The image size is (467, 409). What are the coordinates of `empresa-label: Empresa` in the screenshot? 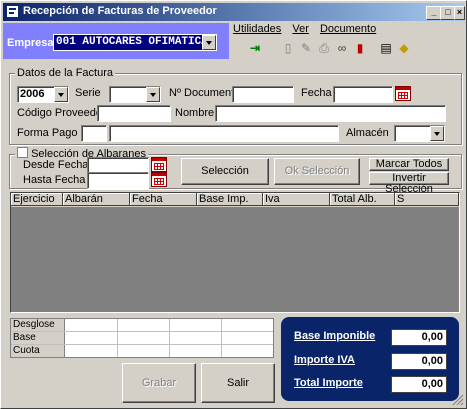 It's located at (30, 43).